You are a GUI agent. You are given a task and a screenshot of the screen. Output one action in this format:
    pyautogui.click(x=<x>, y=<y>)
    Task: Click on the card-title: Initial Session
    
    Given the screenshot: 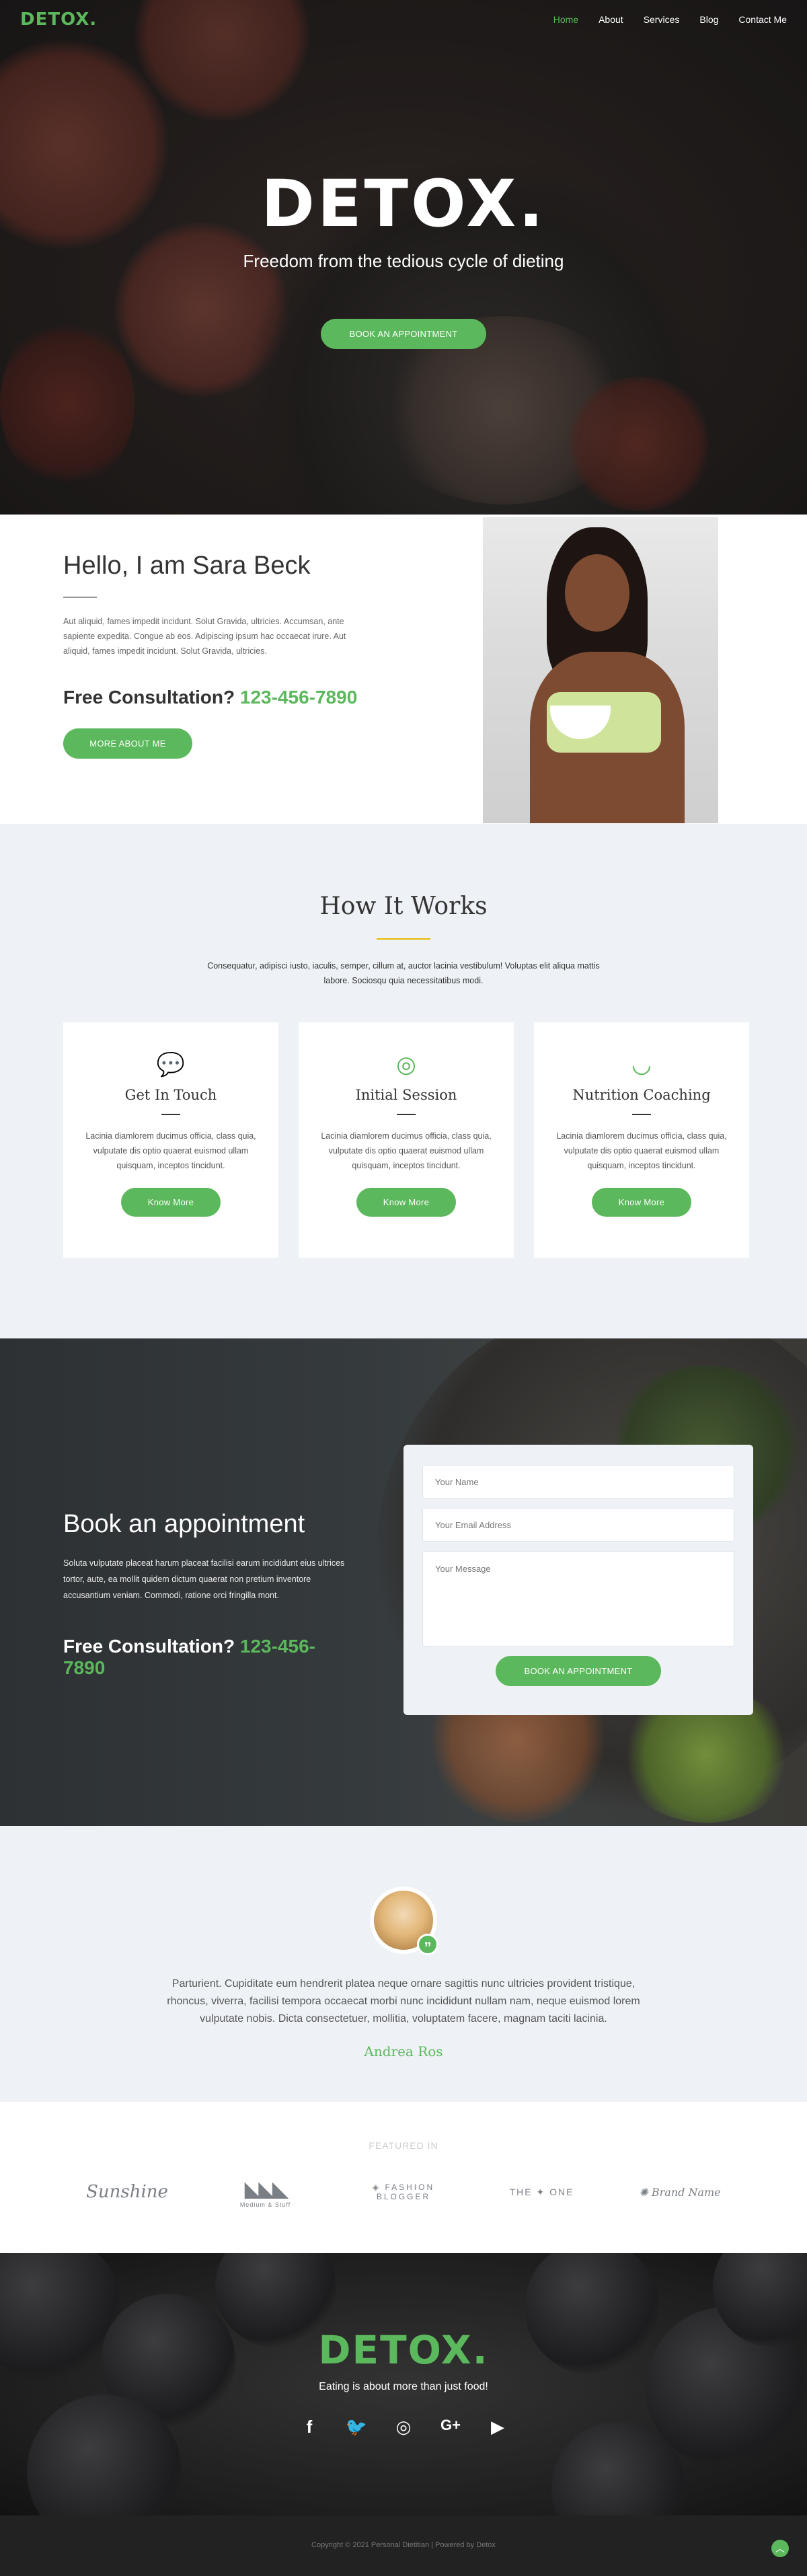 What is the action you would take?
    pyautogui.click(x=406, y=1095)
    